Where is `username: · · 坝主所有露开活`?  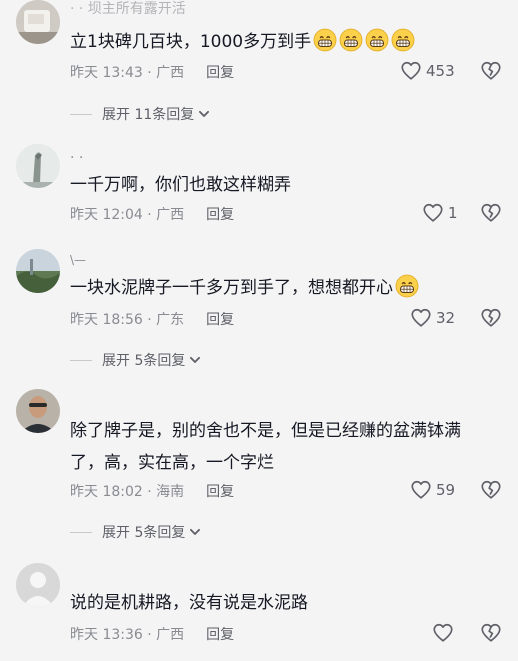
username: · · 坝主所有露开活 is located at coordinates (128, 9).